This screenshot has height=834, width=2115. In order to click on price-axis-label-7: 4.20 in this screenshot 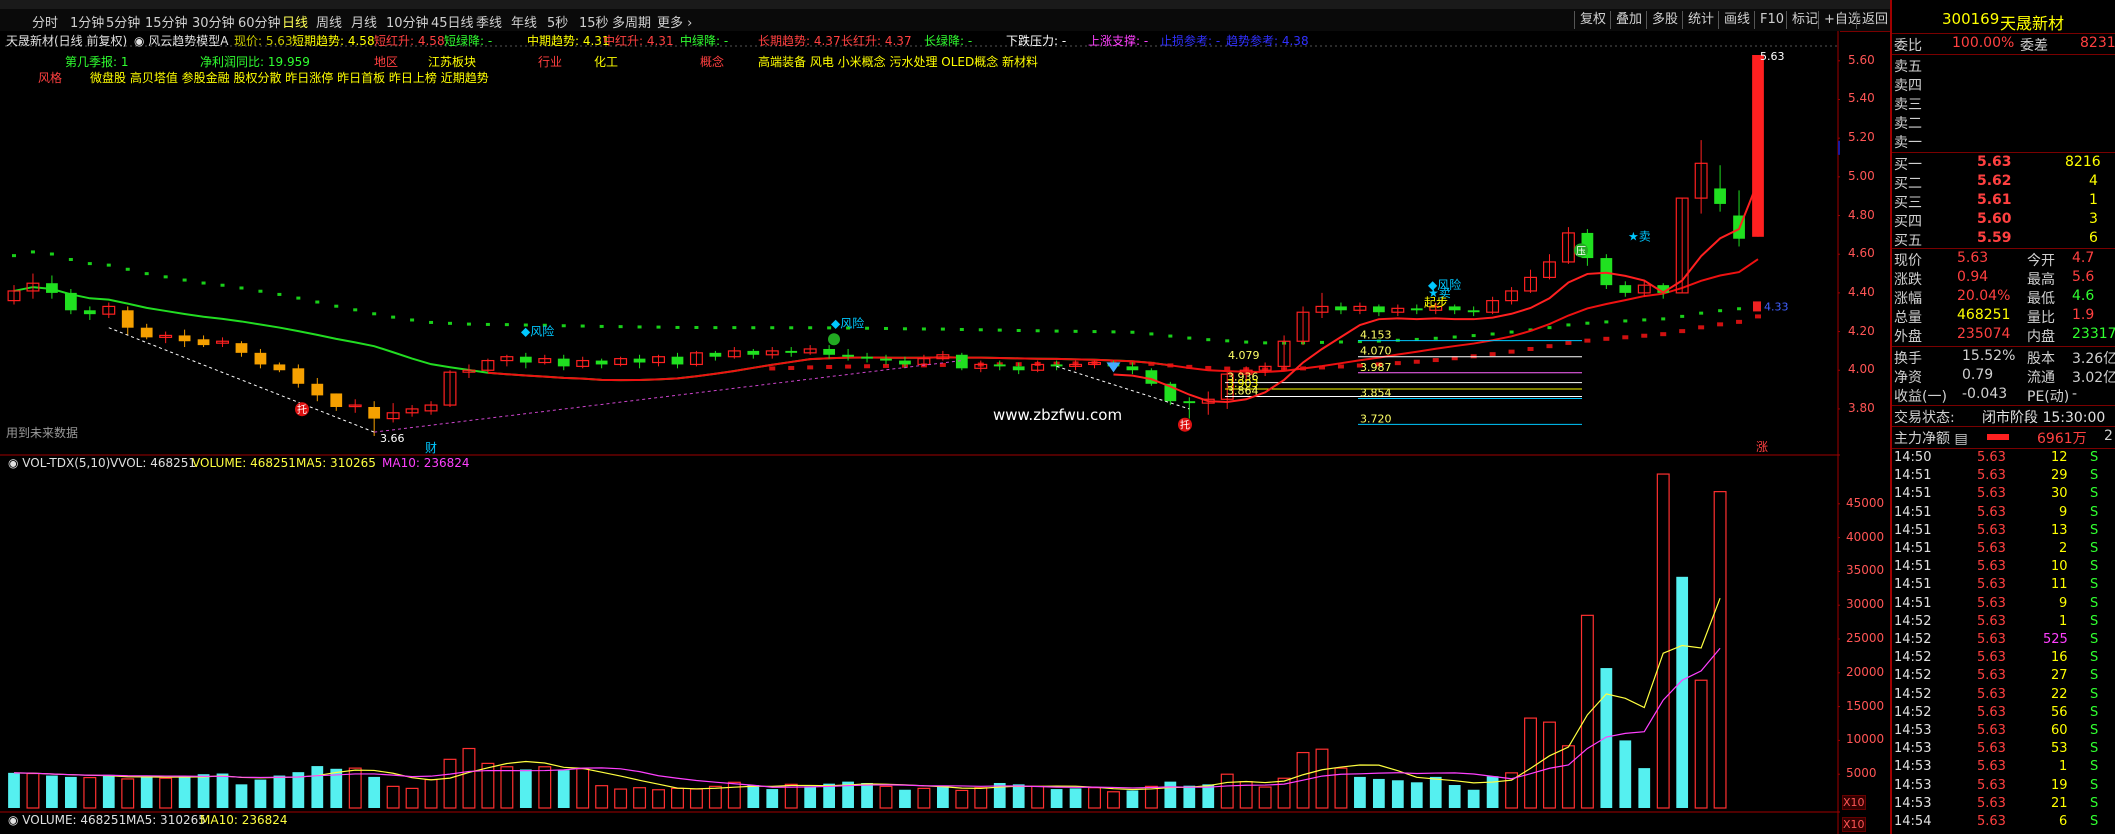, I will do `click(1861, 330)`.